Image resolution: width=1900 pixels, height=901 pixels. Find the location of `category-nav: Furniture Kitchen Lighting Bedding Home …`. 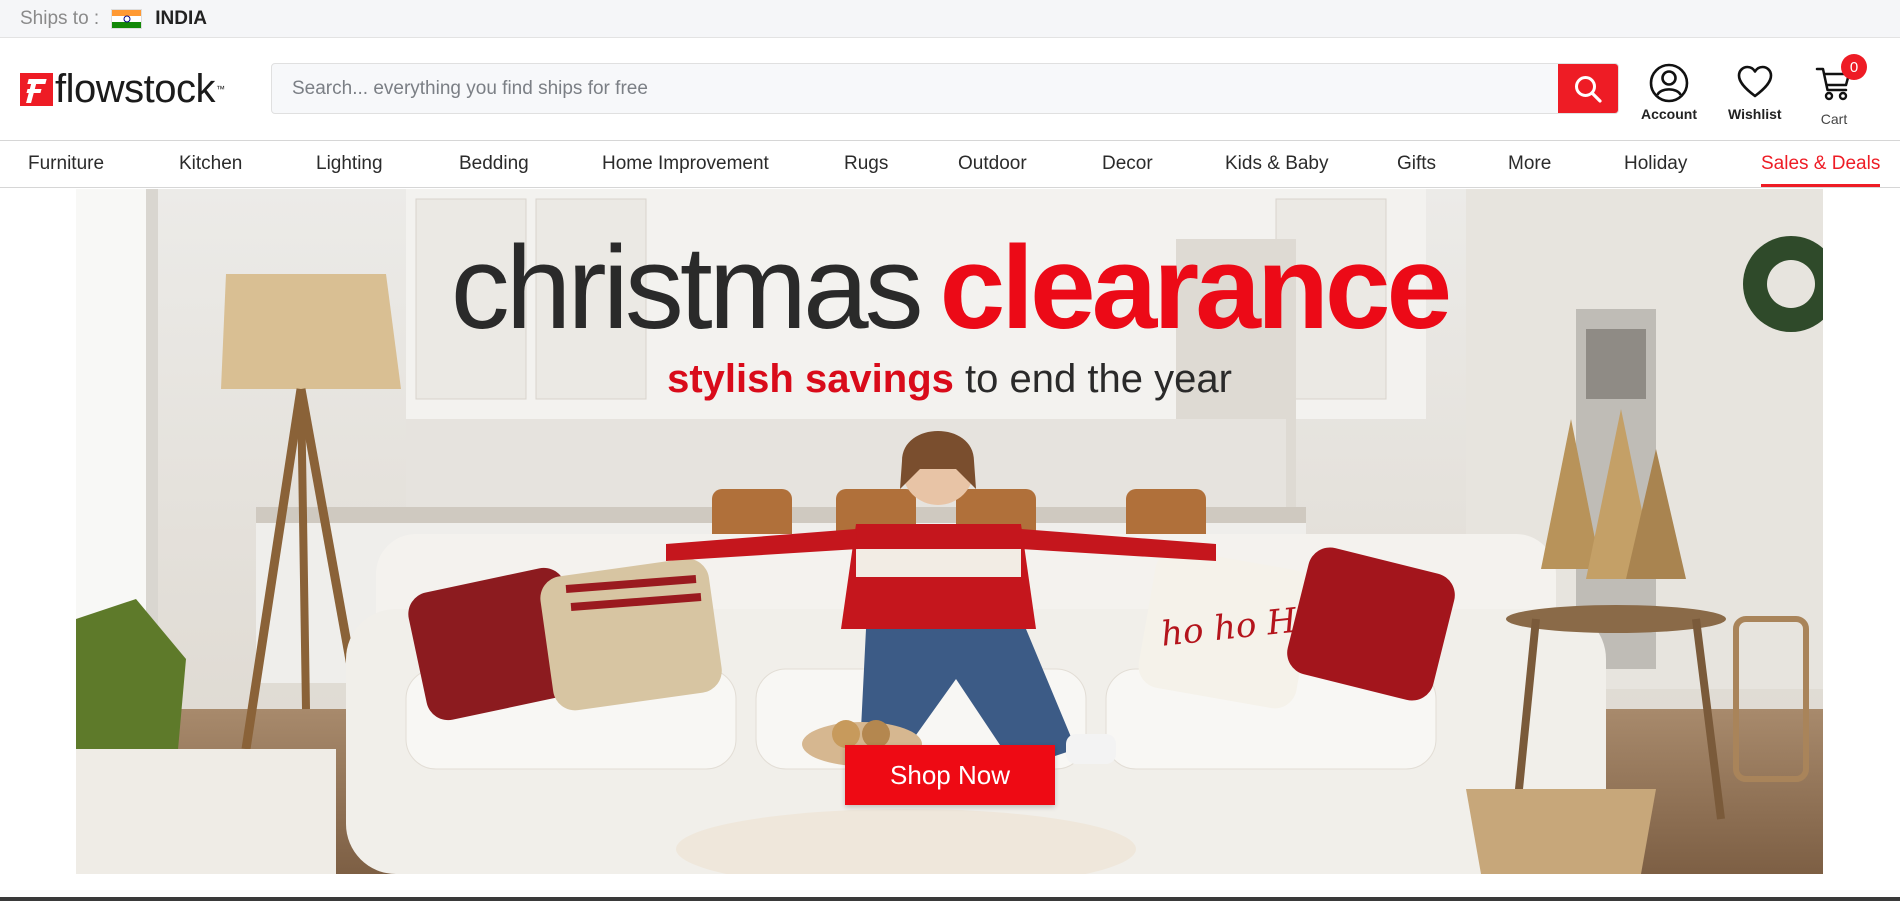

category-nav: Furniture Kitchen Lighting Bedding Home … is located at coordinates (950, 164).